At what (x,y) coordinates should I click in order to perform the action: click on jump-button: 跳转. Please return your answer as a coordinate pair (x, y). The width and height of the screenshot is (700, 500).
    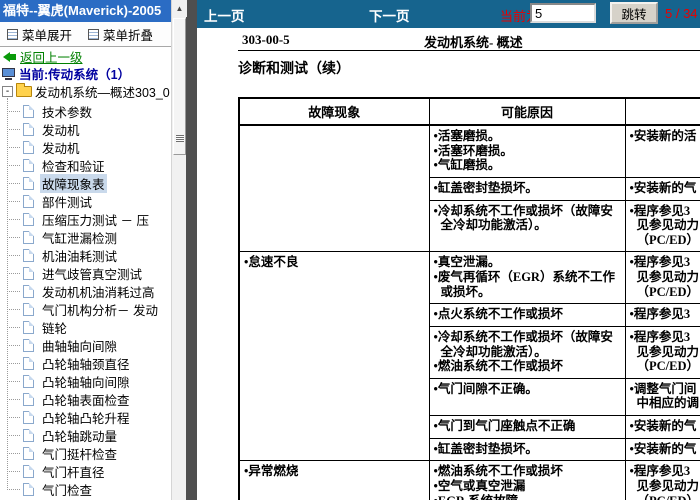
    Looking at the image, I should click on (634, 13).